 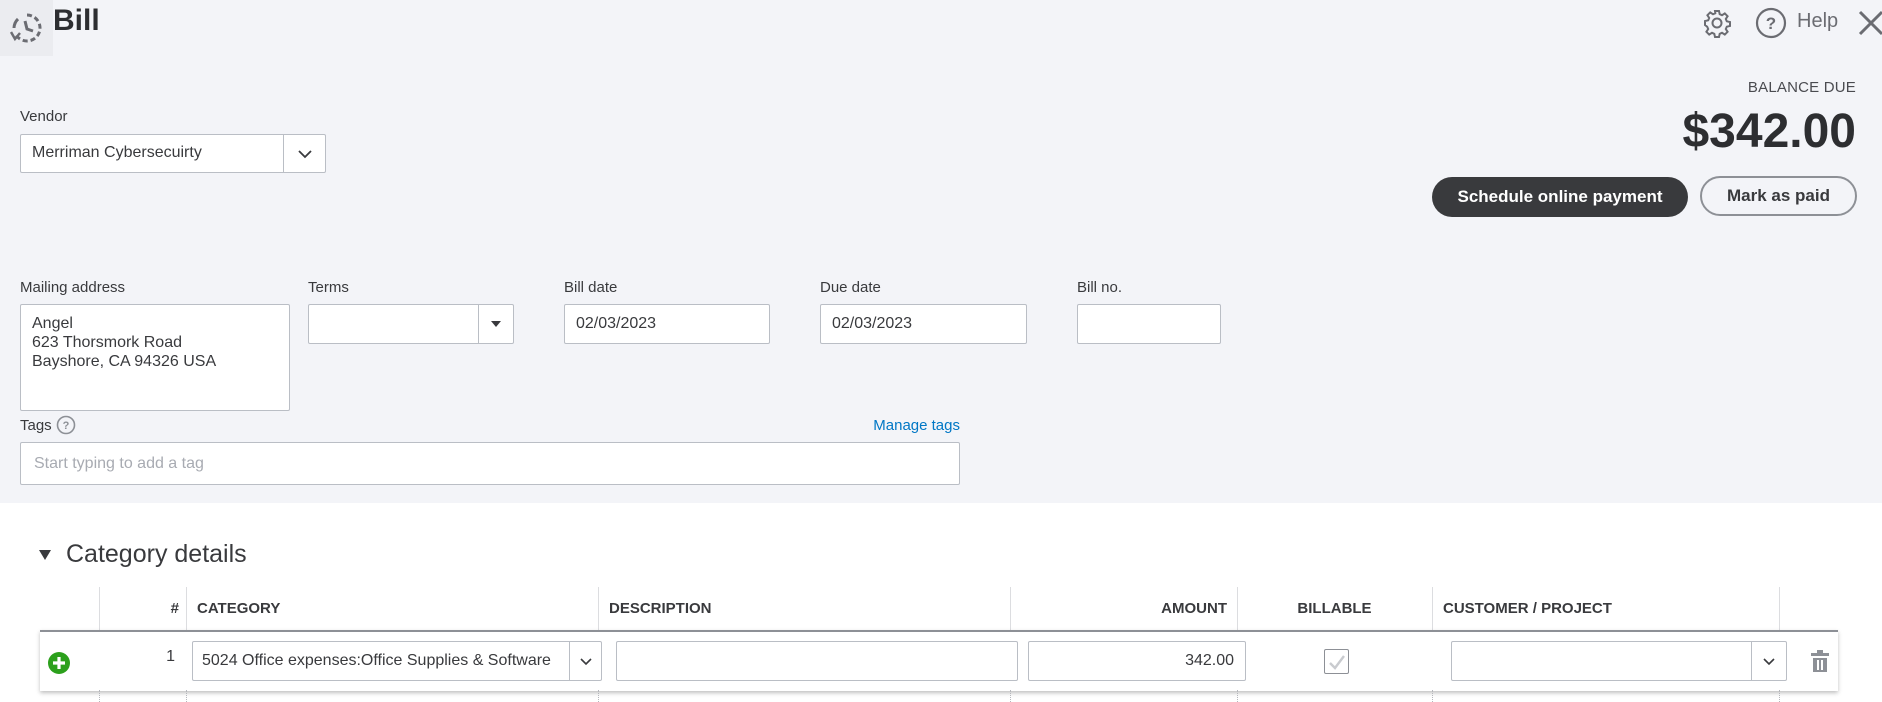 What do you see at coordinates (328, 287) in the screenshot?
I see `terms-label: Terms` at bounding box center [328, 287].